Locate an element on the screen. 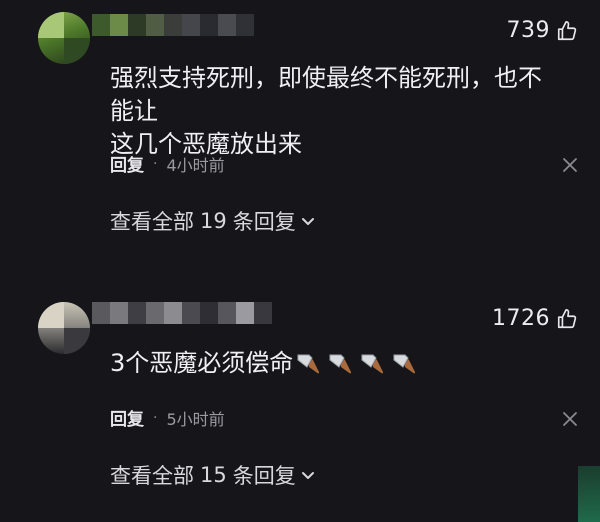 The image size is (600, 522). view-all-replies-link: 查看全部 19 条回复 is located at coordinates (213, 221).